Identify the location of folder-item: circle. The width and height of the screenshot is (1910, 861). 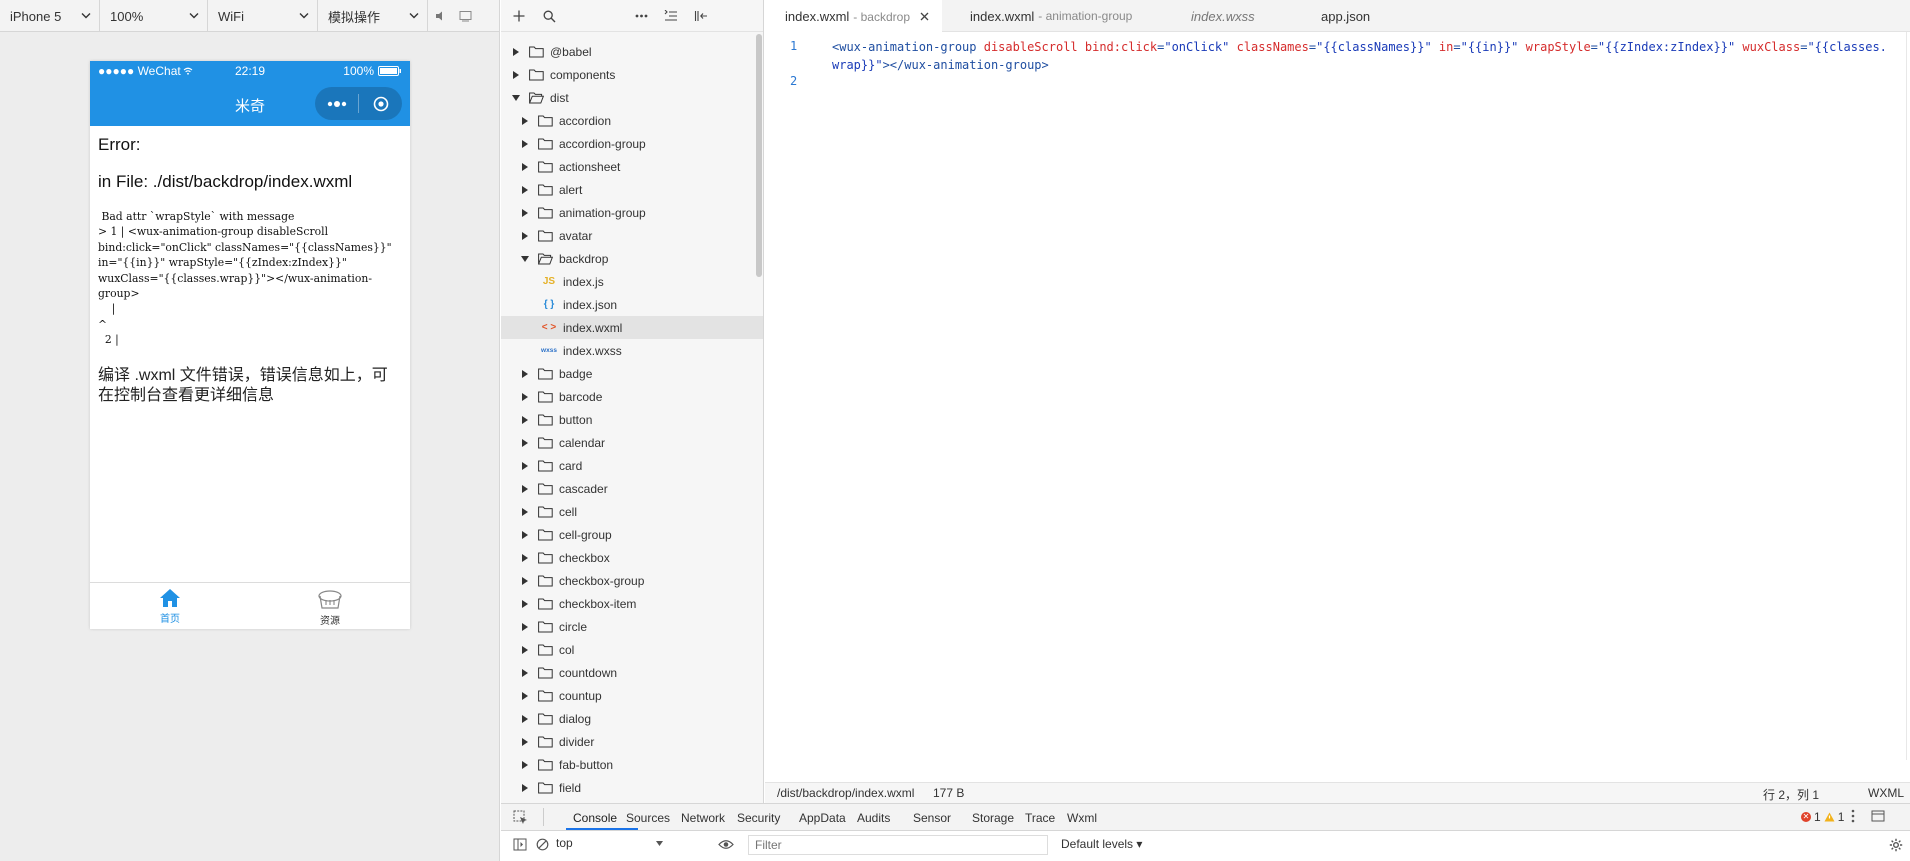
(632, 626).